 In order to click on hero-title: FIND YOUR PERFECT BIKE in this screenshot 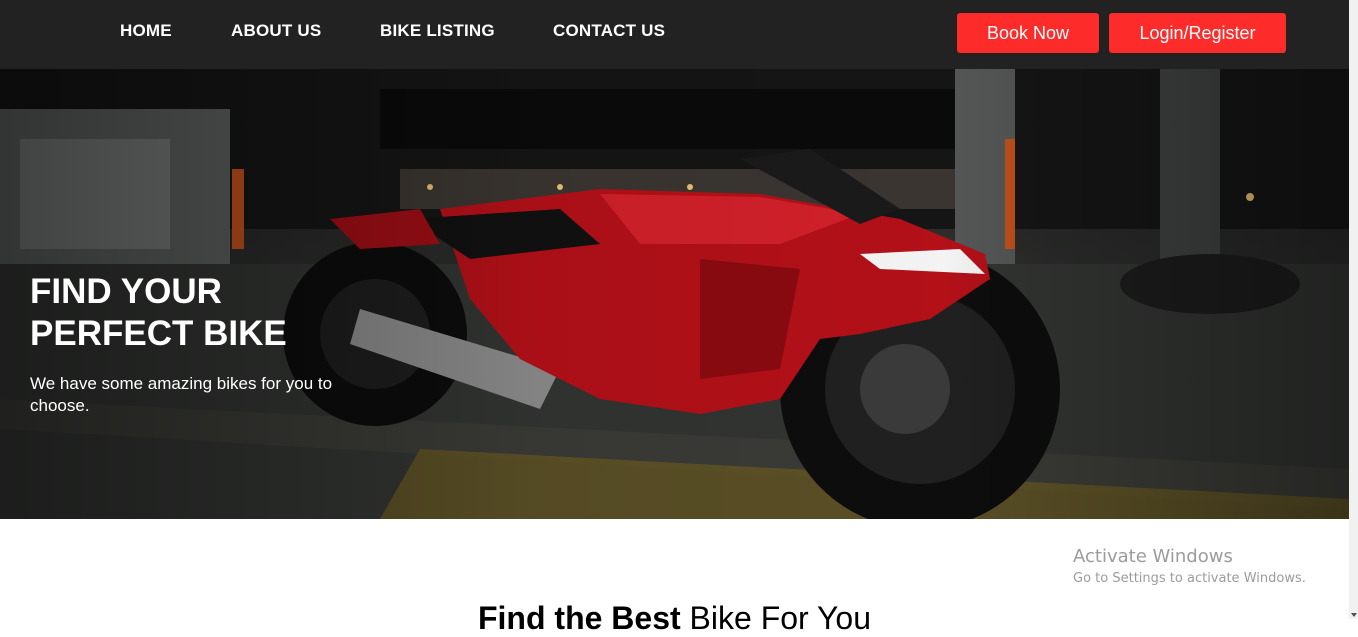, I will do `click(158, 312)`.